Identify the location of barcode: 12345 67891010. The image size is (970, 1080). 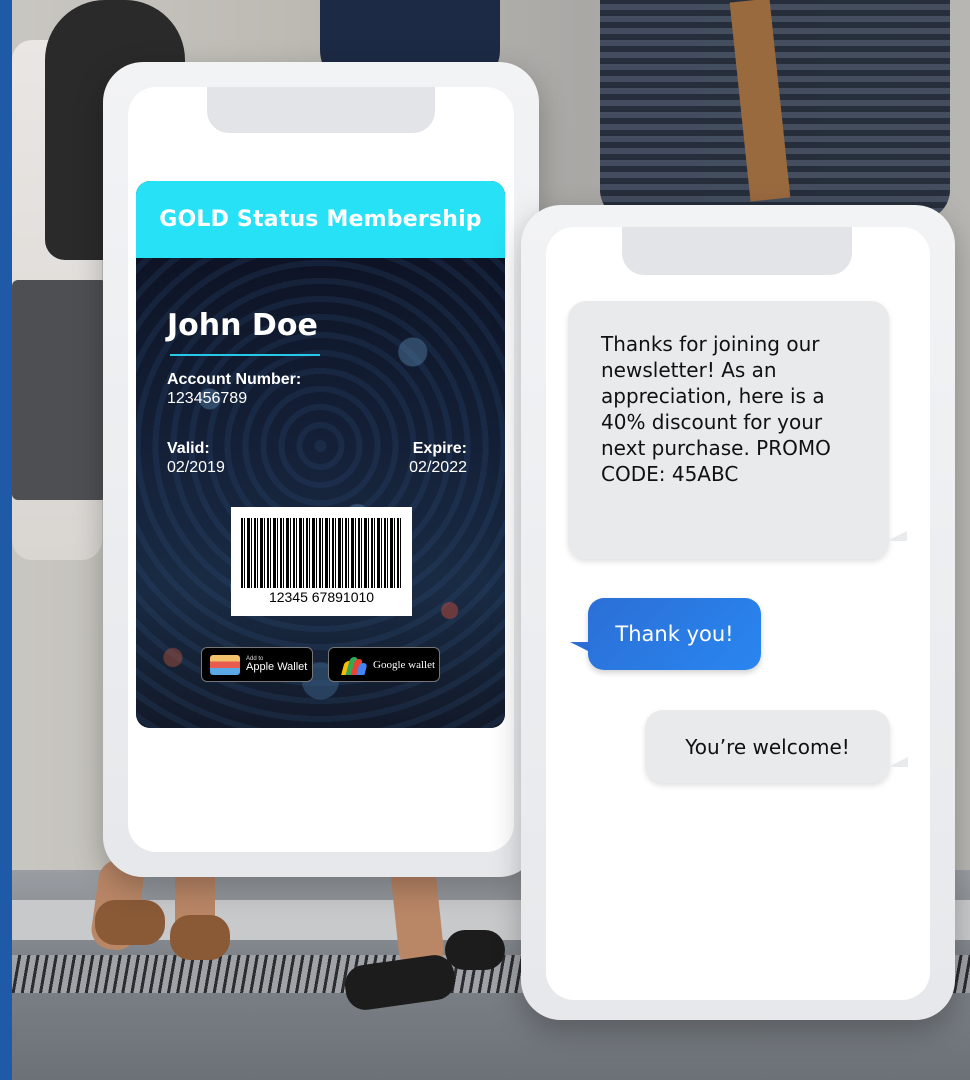
(321, 561).